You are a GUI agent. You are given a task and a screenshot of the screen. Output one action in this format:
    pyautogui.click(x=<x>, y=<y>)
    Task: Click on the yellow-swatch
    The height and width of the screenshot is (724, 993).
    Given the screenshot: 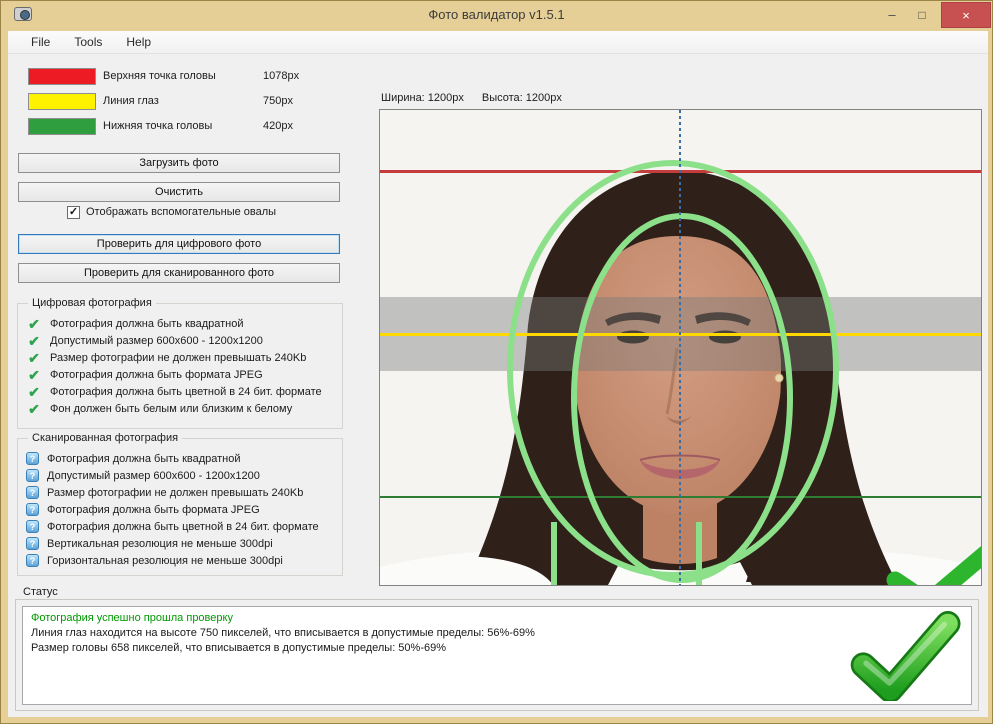 What is the action you would take?
    pyautogui.click(x=62, y=101)
    